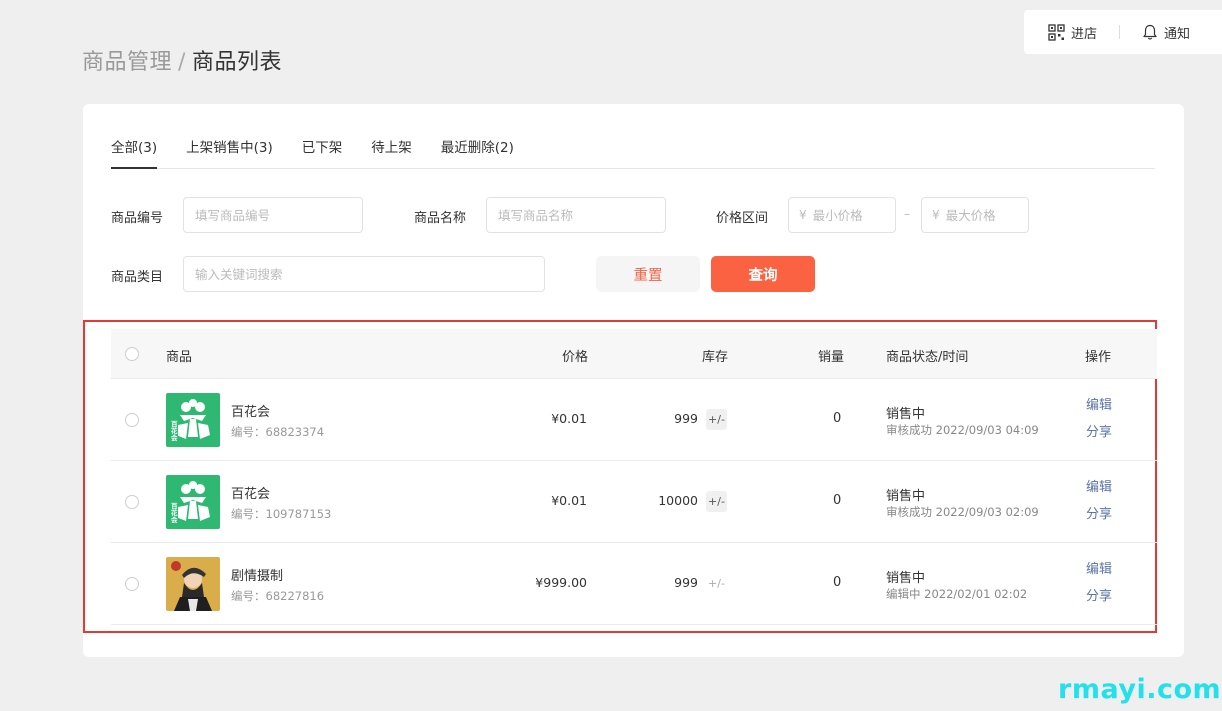 Image resolution: width=1222 pixels, height=711 pixels. I want to click on top-action-bar: 进店 通知, so click(1123, 32).